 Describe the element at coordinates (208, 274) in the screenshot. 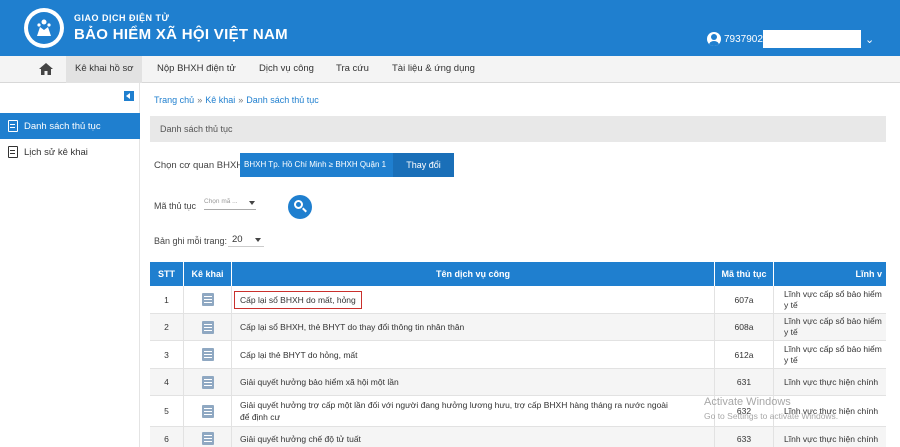

I see `header-ke-khai: Kê khai` at that location.